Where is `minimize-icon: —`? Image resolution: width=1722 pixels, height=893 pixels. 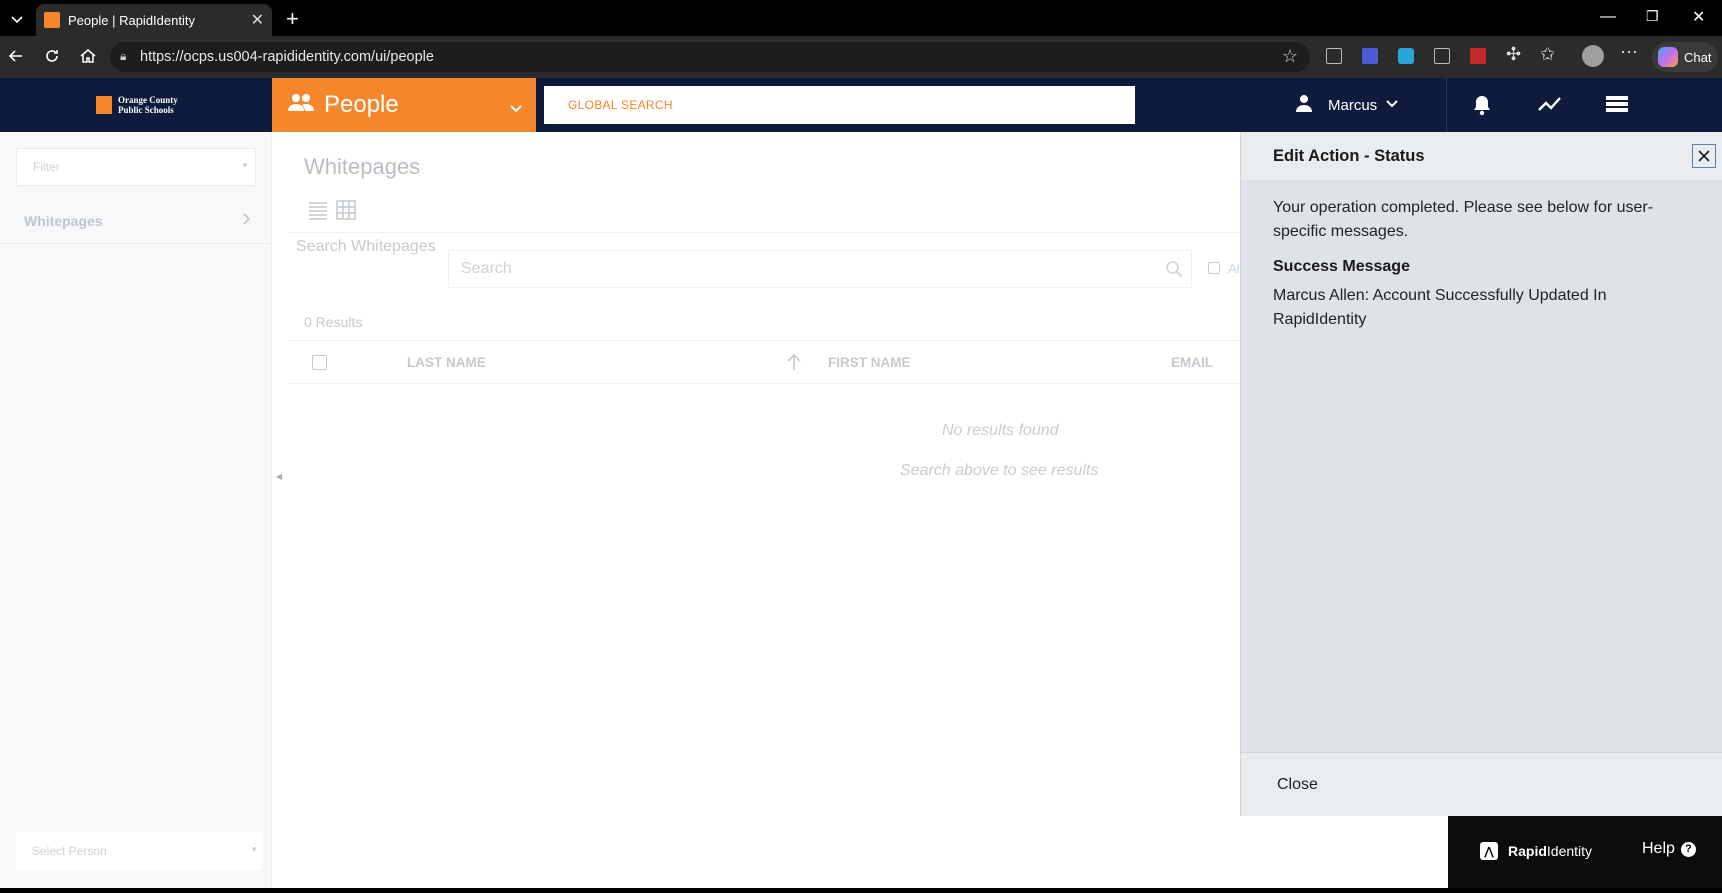
minimize-icon: — is located at coordinates (1608, 17).